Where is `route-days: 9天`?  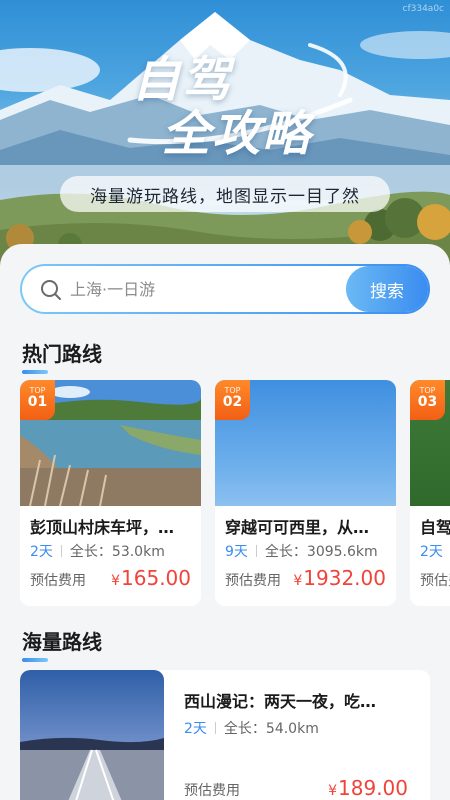
route-days: 9天 is located at coordinates (236, 552).